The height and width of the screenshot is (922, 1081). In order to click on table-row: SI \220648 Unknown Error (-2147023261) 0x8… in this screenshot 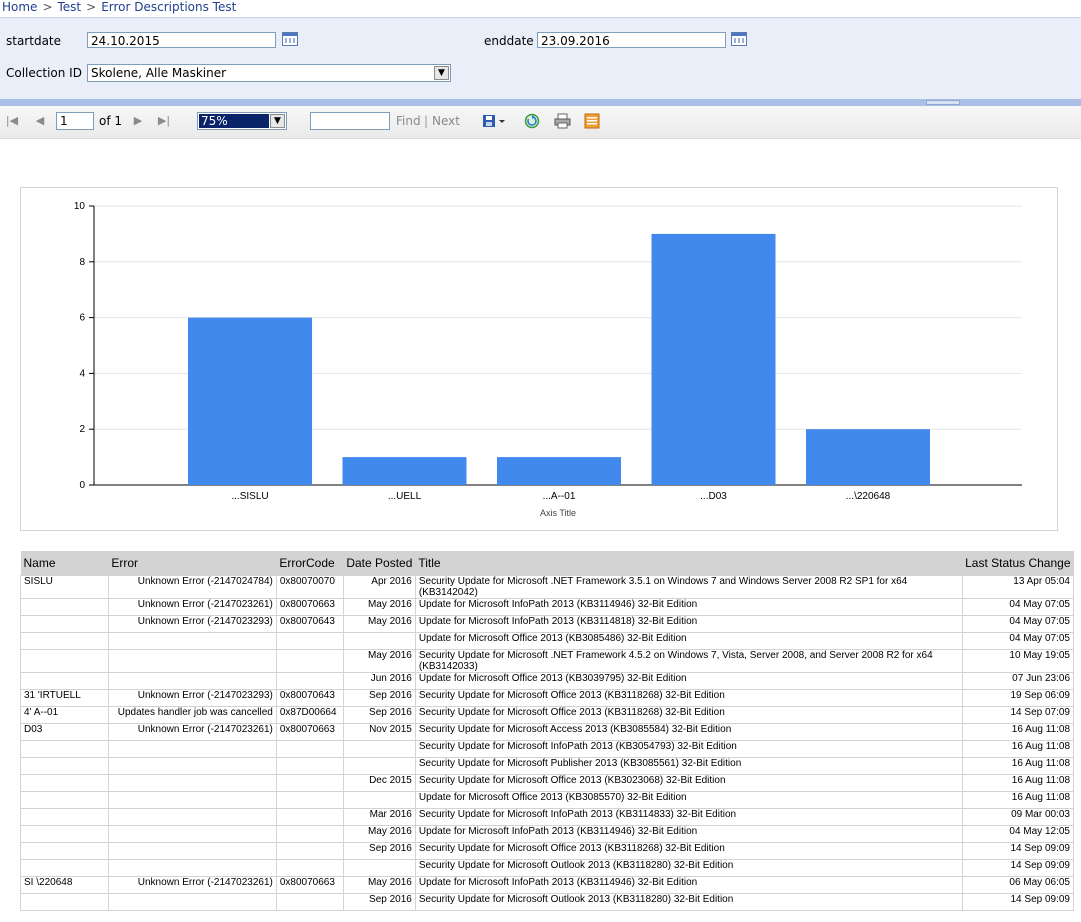, I will do `click(547, 885)`.